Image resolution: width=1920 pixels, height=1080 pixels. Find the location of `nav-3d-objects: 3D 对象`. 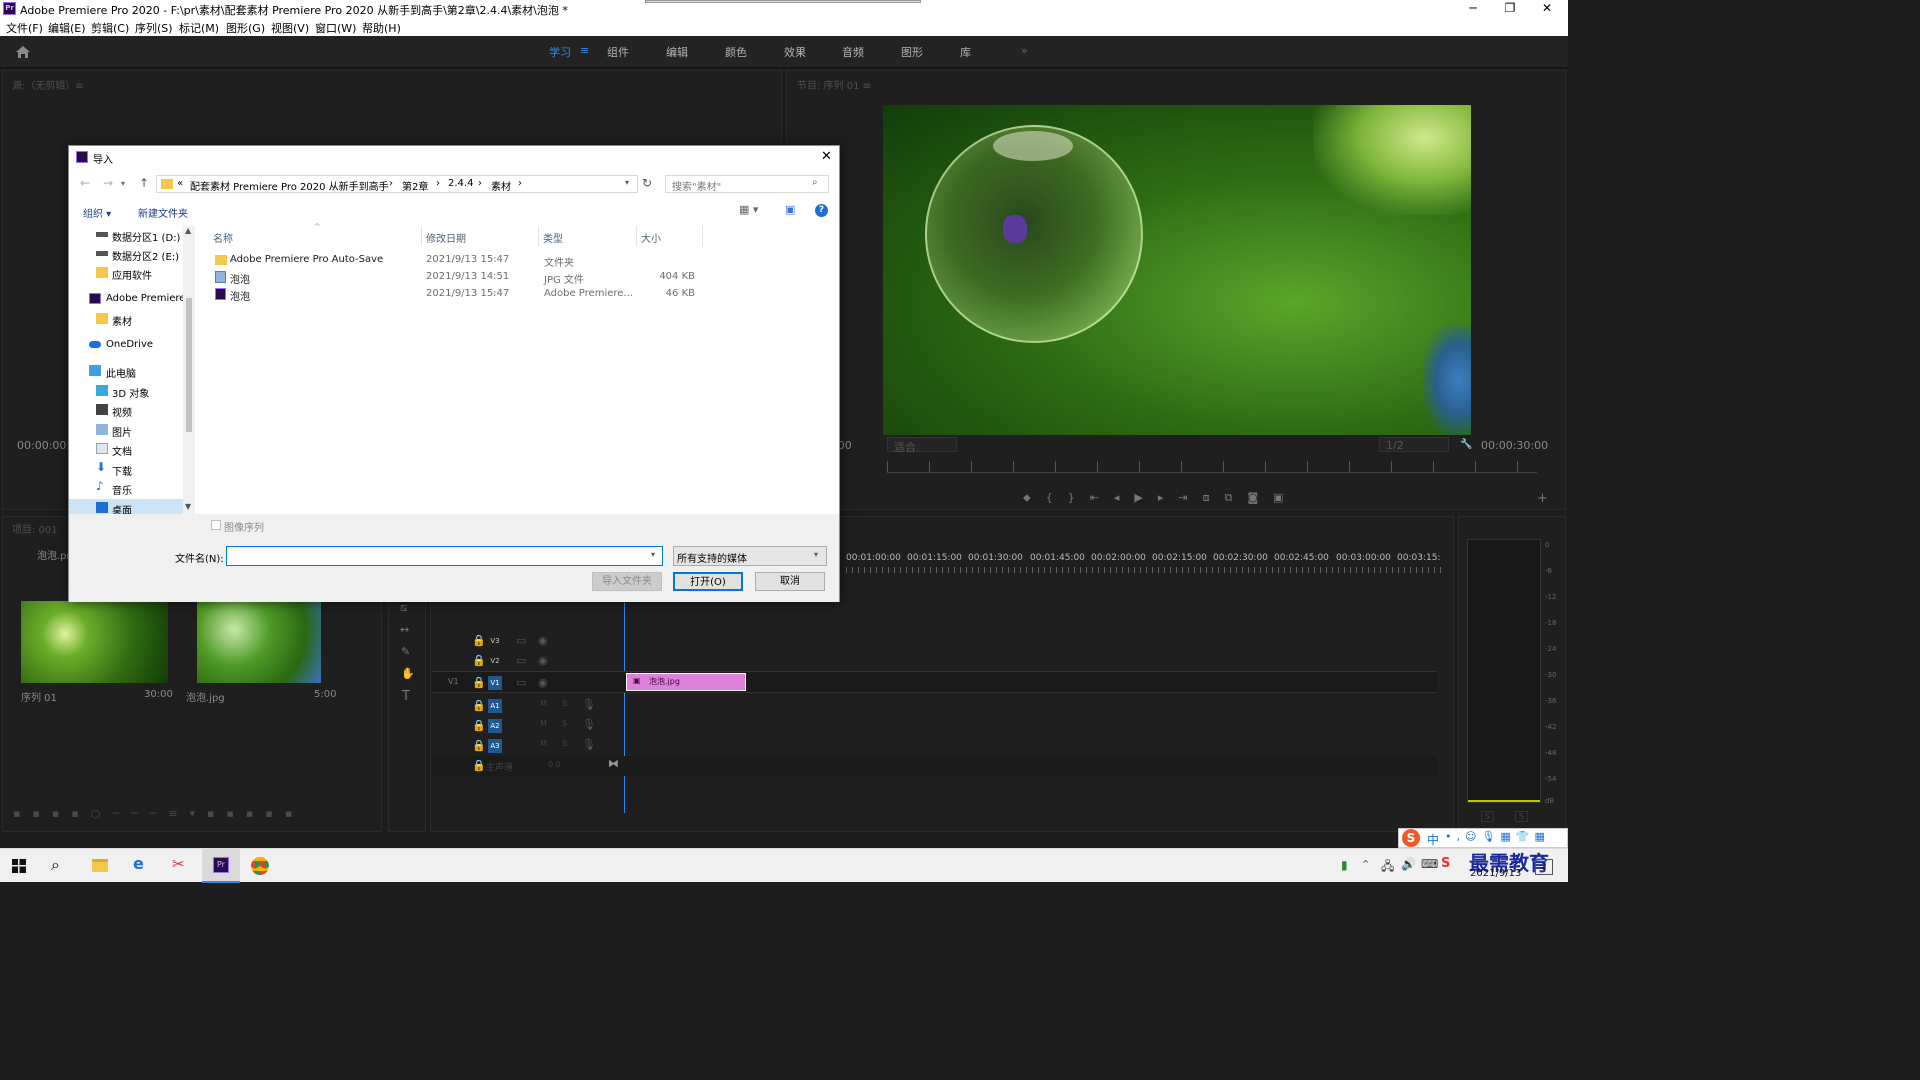

nav-3d-objects: 3D 对象 is located at coordinates (125, 391).